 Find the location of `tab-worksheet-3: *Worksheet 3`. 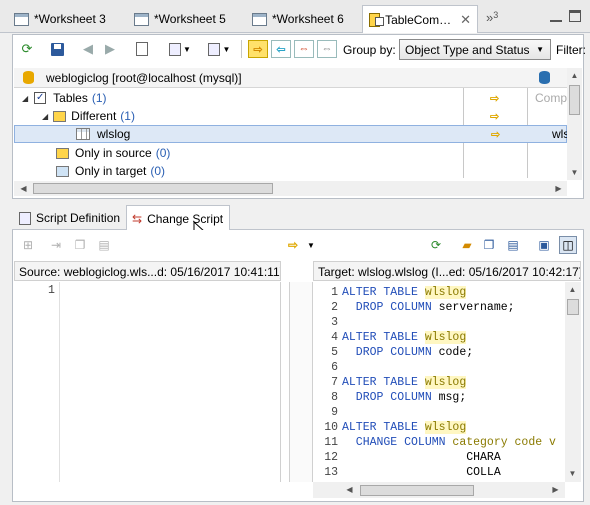

tab-worksheet-3: *Worksheet 3 is located at coordinates (60, 19).